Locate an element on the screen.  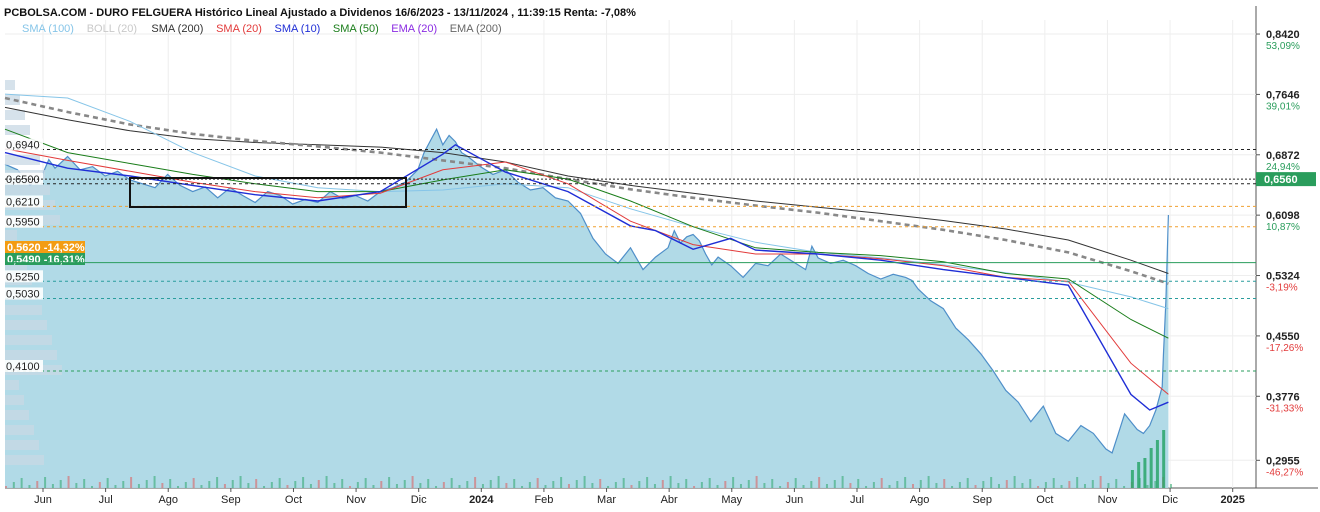
y-tick-label: 0,3776 is located at coordinates (1283, 397).